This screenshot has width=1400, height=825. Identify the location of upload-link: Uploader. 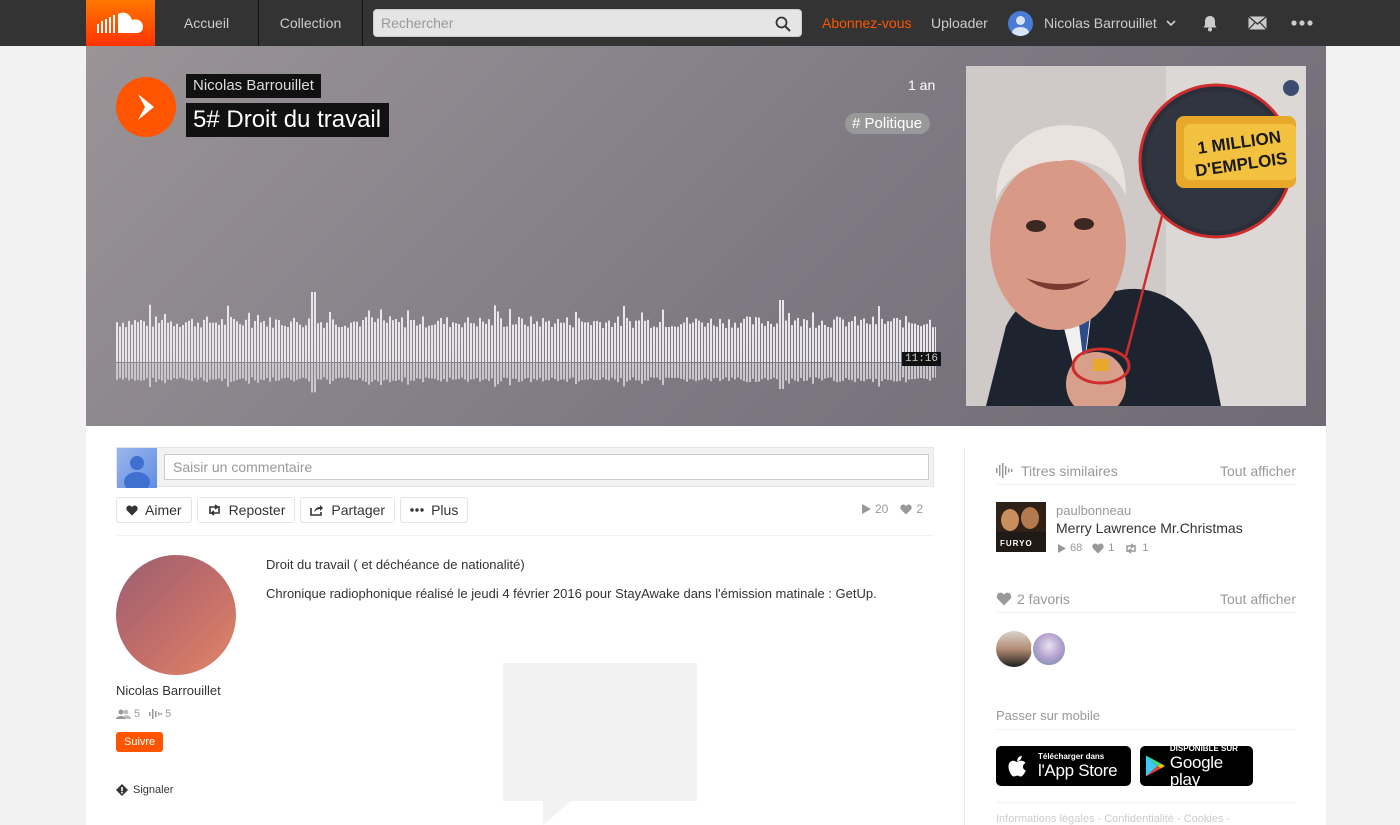
(959, 23).